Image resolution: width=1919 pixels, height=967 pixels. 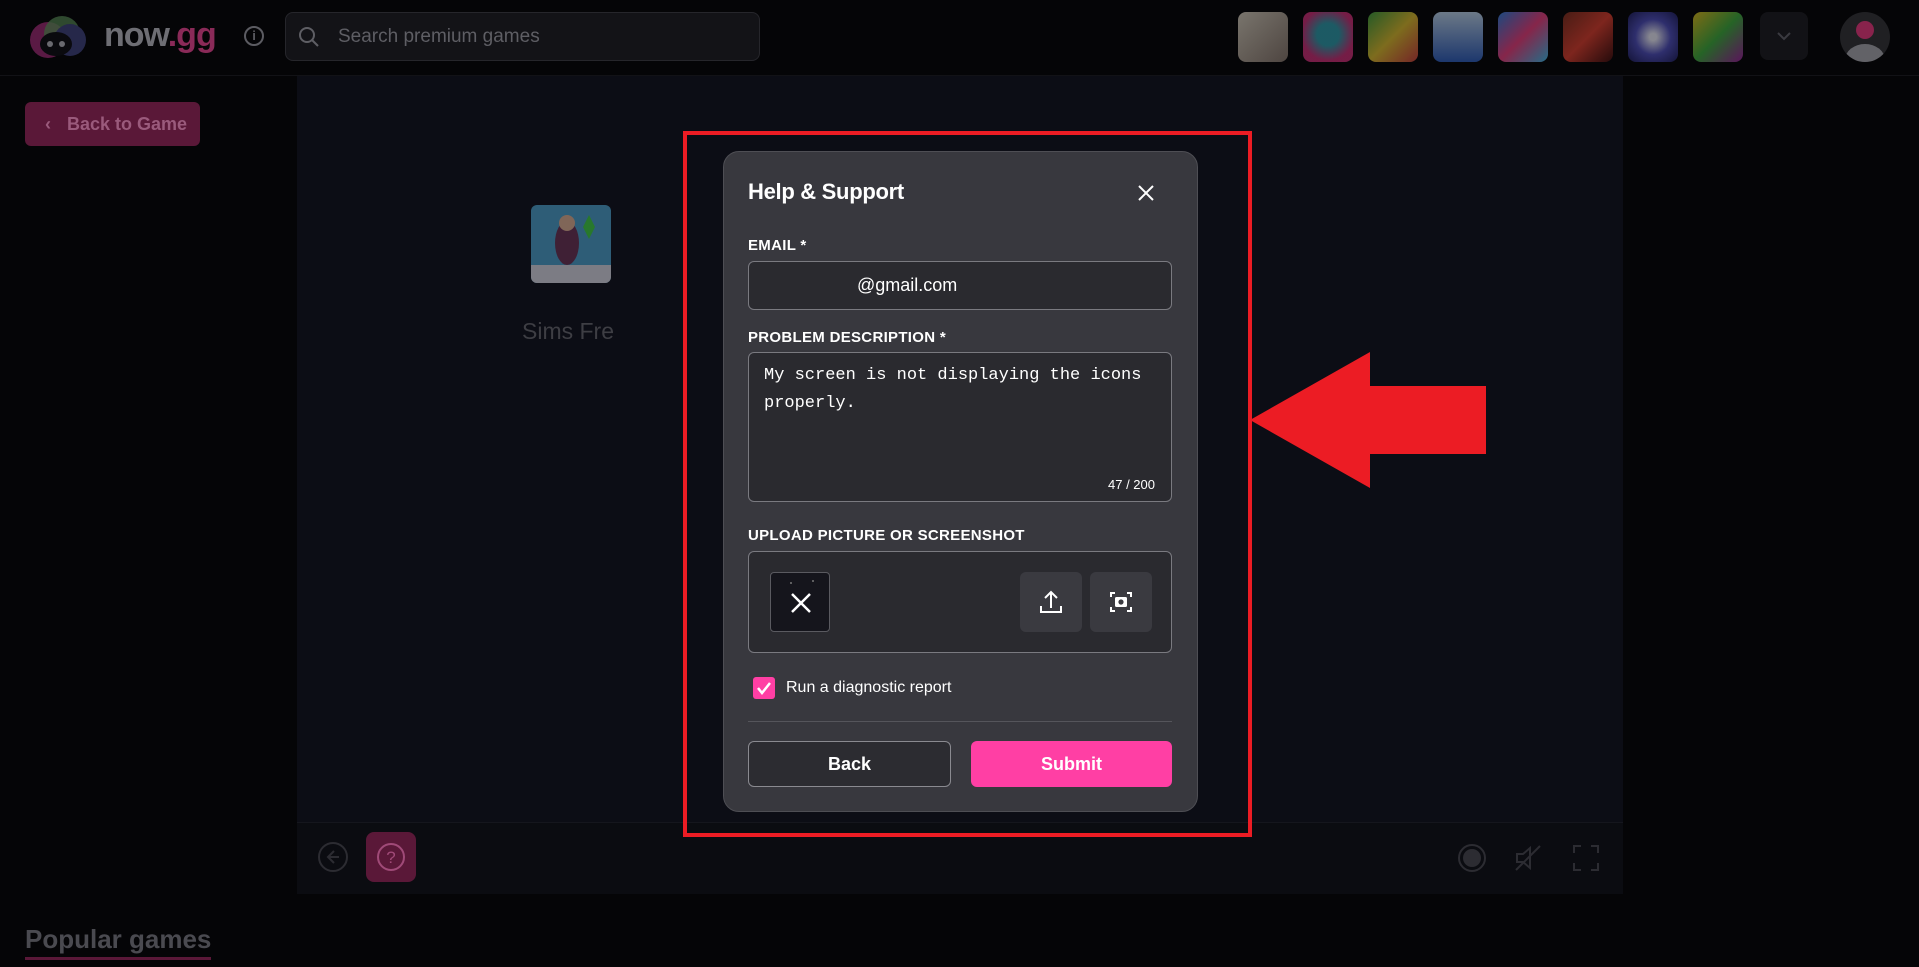 I want to click on record-icon, so click(x=1472, y=858).